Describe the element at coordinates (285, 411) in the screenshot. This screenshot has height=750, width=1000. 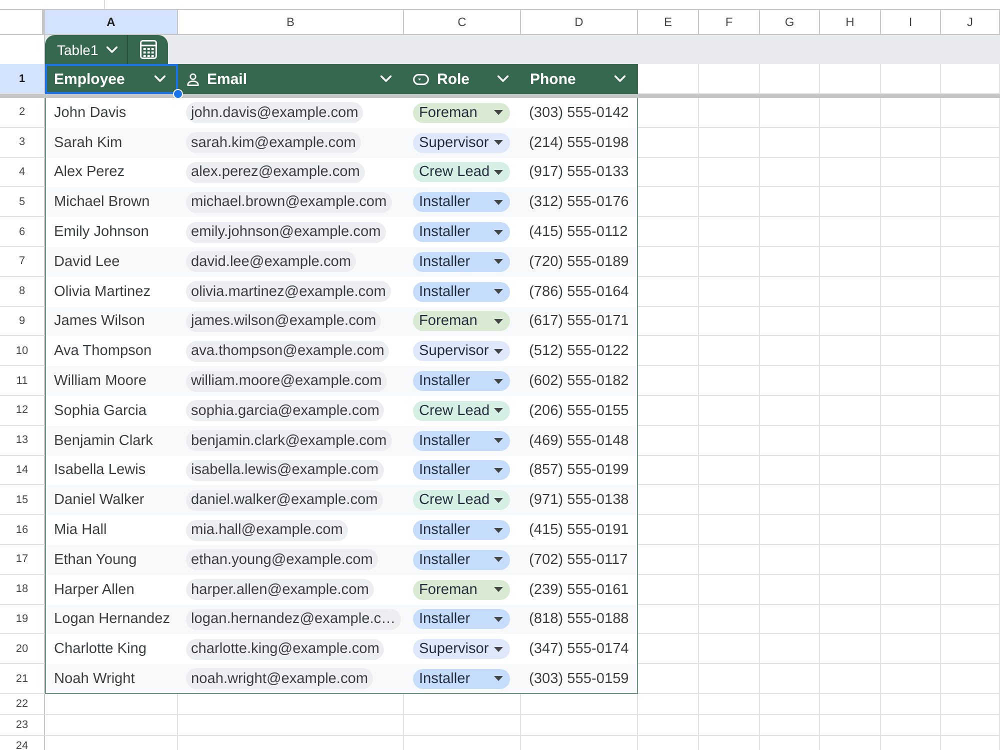
I see `email-chip: sophia.garcia@example.com` at that location.